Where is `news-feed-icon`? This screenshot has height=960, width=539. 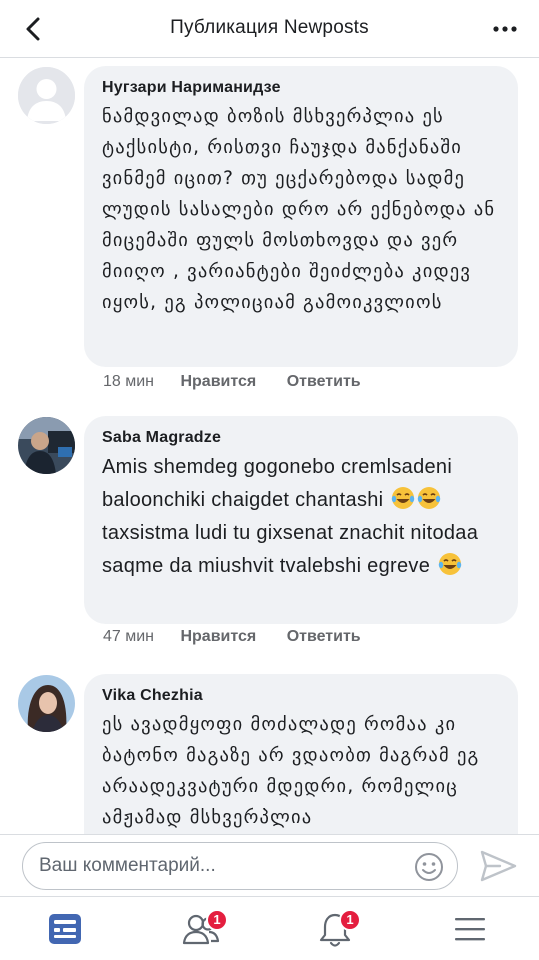 news-feed-icon is located at coordinates (65, 929).